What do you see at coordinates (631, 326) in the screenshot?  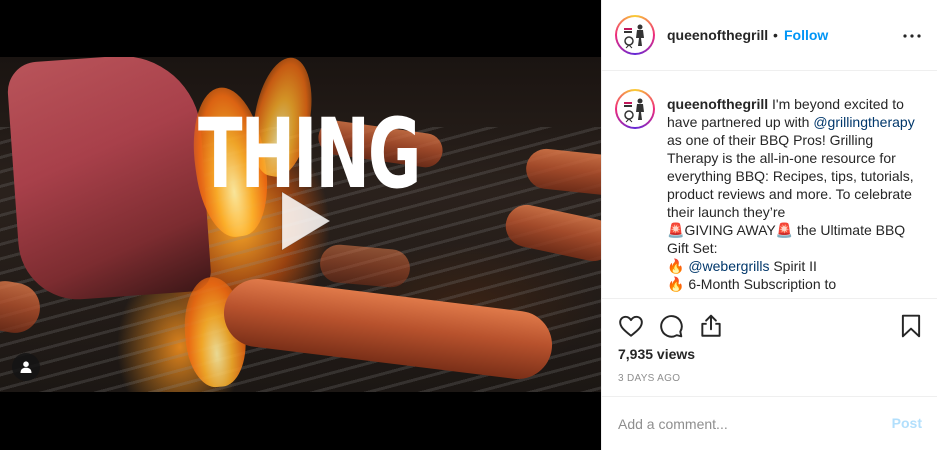 I see `heart-icon` at bounding box center [631, 326].